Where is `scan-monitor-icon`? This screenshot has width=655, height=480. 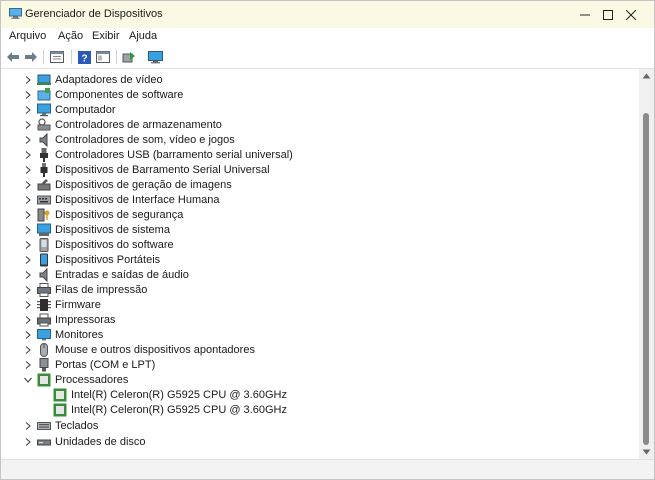 scan-monitor-icon is located at coordinates (155, 56).